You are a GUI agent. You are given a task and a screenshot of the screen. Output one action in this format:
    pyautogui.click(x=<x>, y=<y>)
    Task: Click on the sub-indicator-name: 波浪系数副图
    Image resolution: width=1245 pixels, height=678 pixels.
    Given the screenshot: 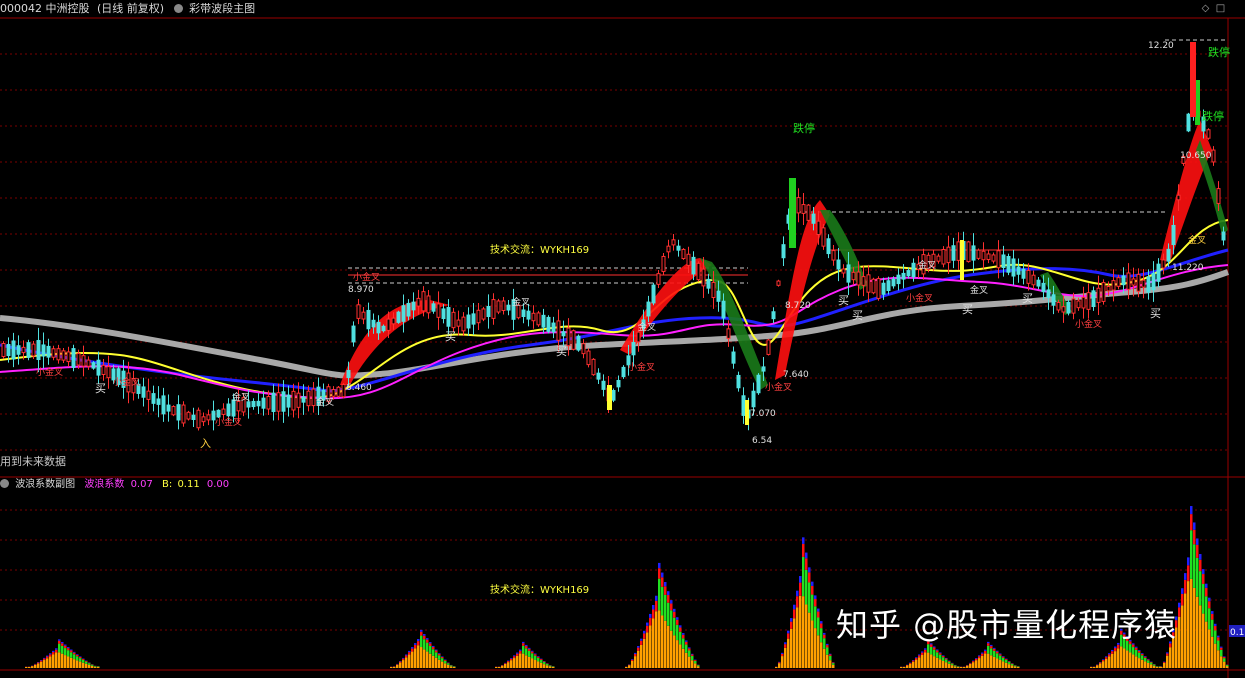 What is the action you would take?
    pyautogui.click(x=45, y=484)
    